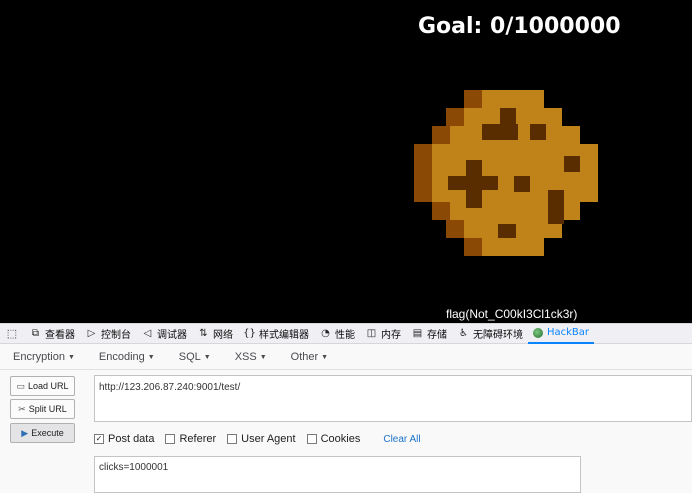  What do you see at coordinates (568, 332) in the screenshot?
I see `tab-label: HackBar` at bounding box center [568, 332].